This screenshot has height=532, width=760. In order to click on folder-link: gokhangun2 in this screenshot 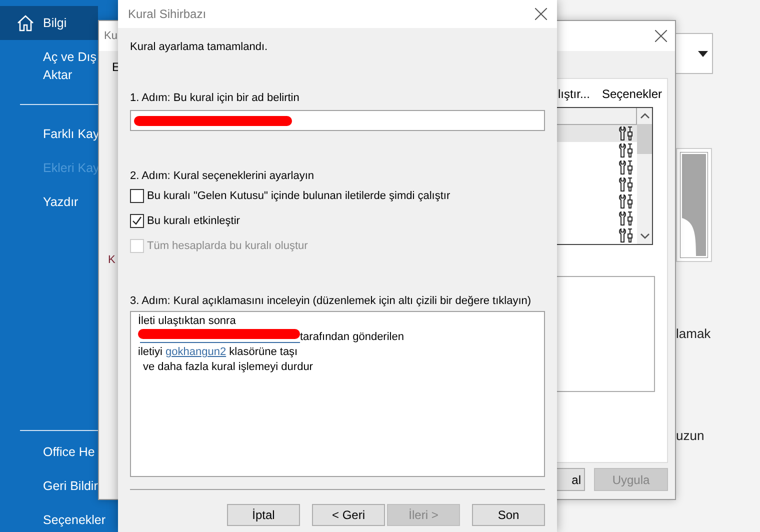, I will do `click(196, 352)`.